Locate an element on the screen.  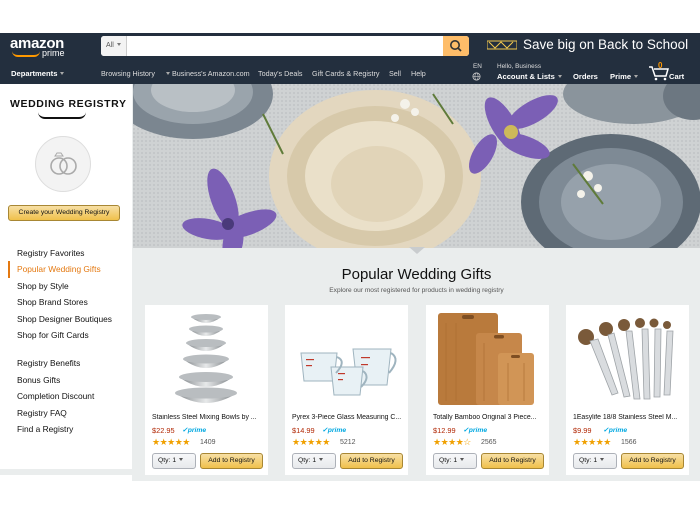
nav-link-sell: Sell is located at coordinates (395, 73).